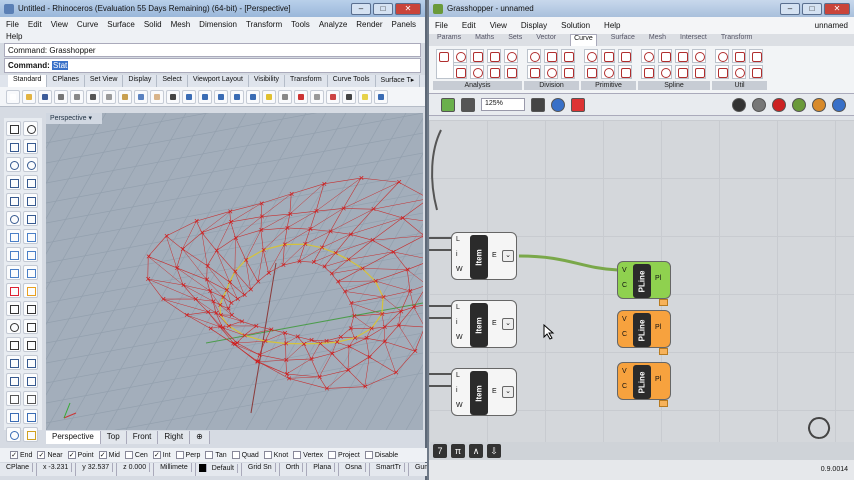 This screenshot has width=854, height=480. Describe the element at coordinates (30, 272) in the screenshot. I see `mesh-tools-icon` at that location.